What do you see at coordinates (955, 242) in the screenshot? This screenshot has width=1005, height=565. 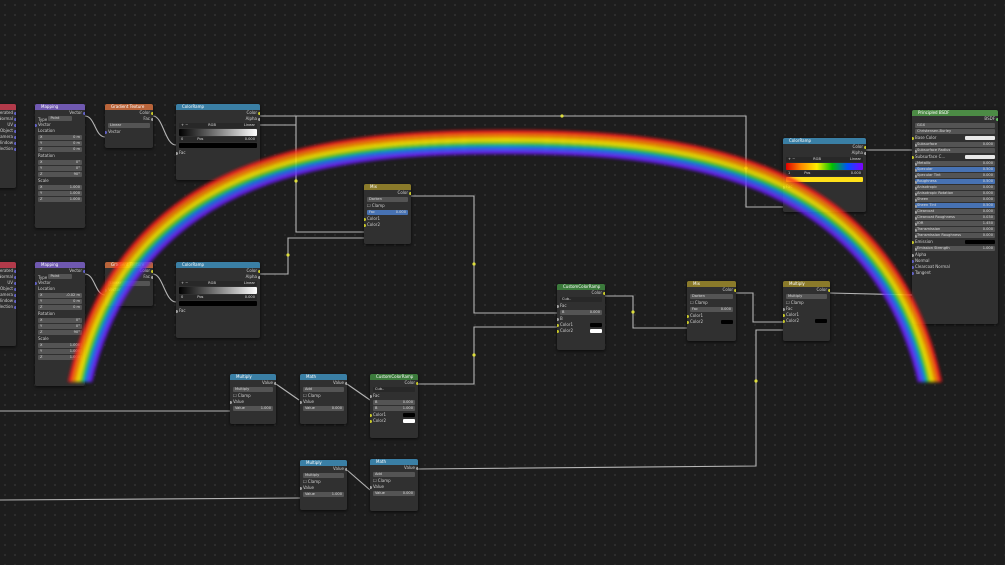 I see `principled-input-row: Emission` at bounding box center [955, 242].